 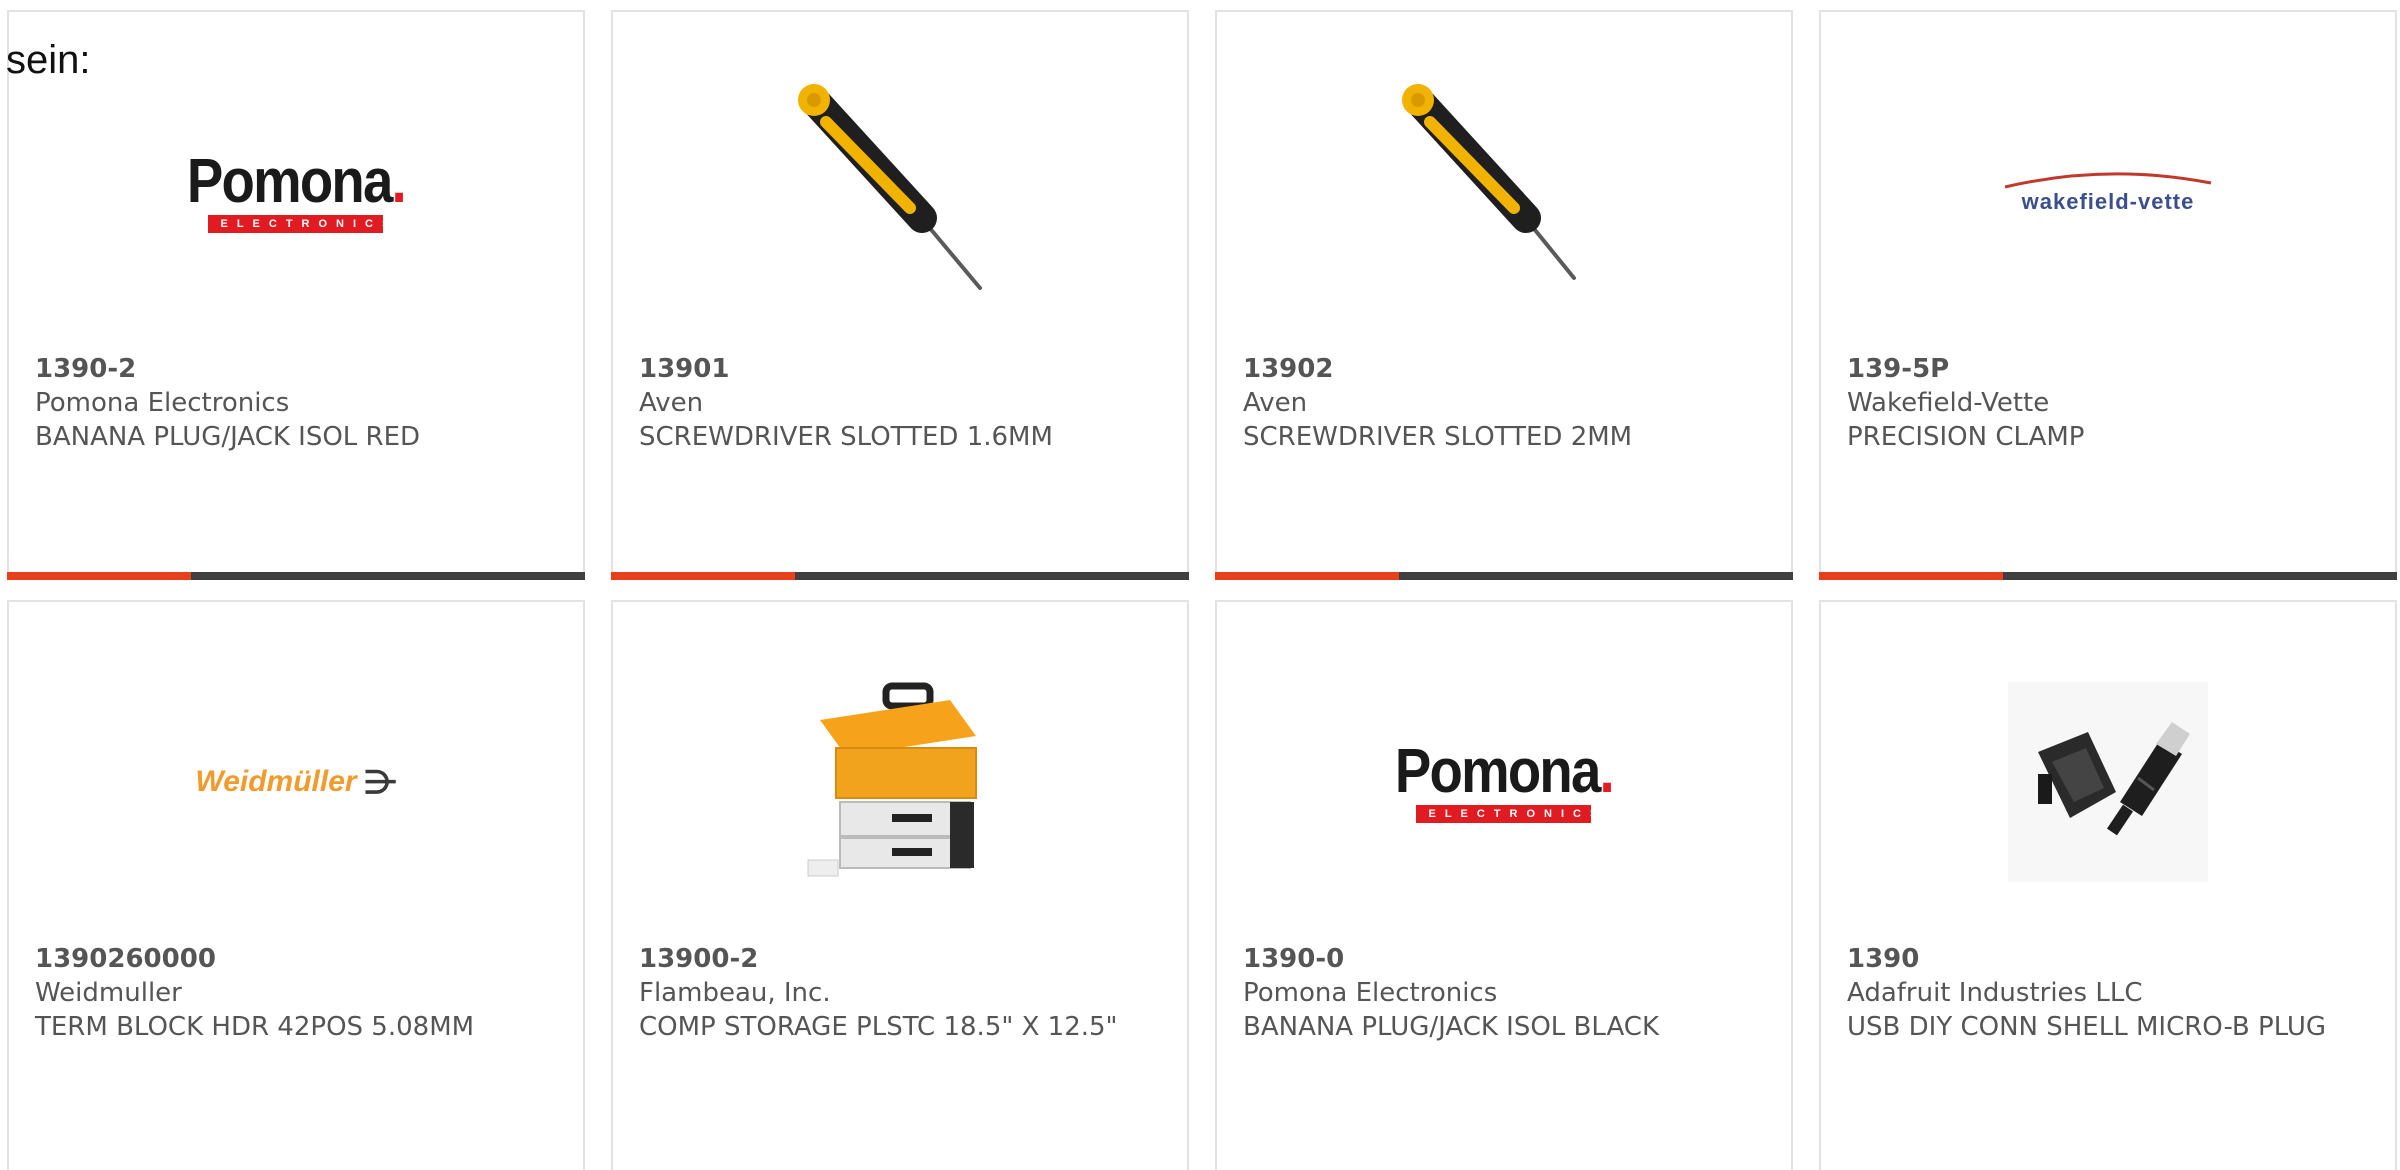 I want to click on manufacturer: Weidmuller, so click(x=108, y=993).